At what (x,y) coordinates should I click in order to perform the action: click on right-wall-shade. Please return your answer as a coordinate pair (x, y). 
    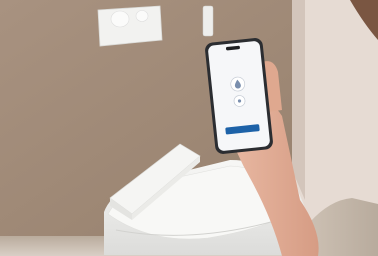
    Looking at the image, I should click on (298, 100).